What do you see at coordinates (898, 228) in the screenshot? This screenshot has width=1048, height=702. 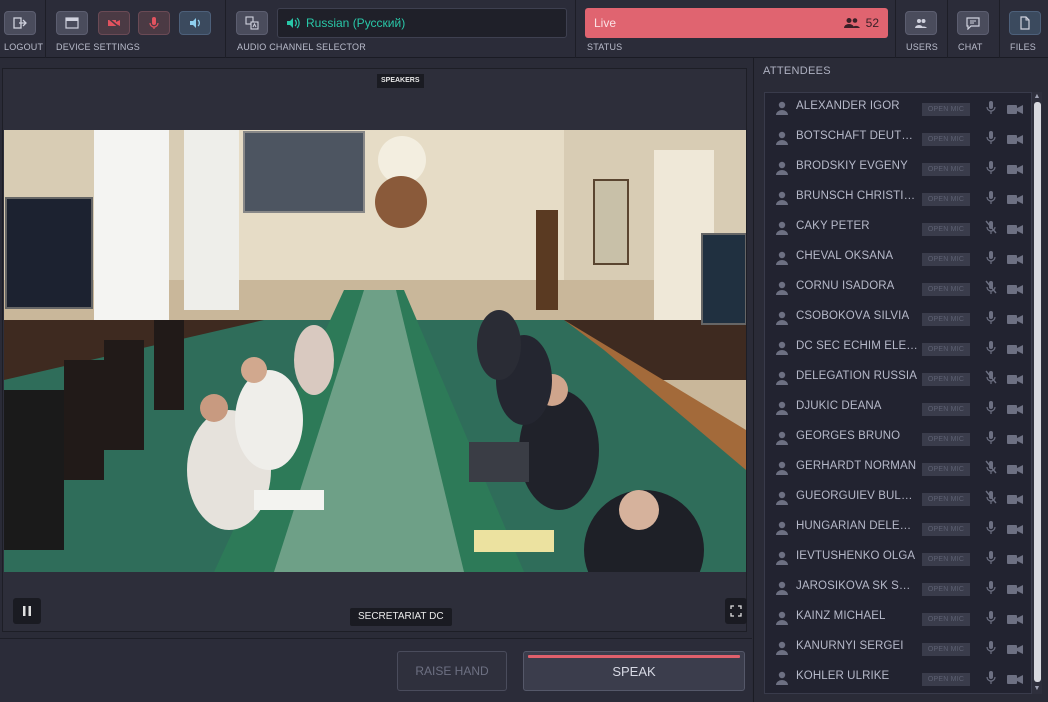 I see `attendee-row: CAKY PETER OPEN MIC` at bounding box center [898, 228].